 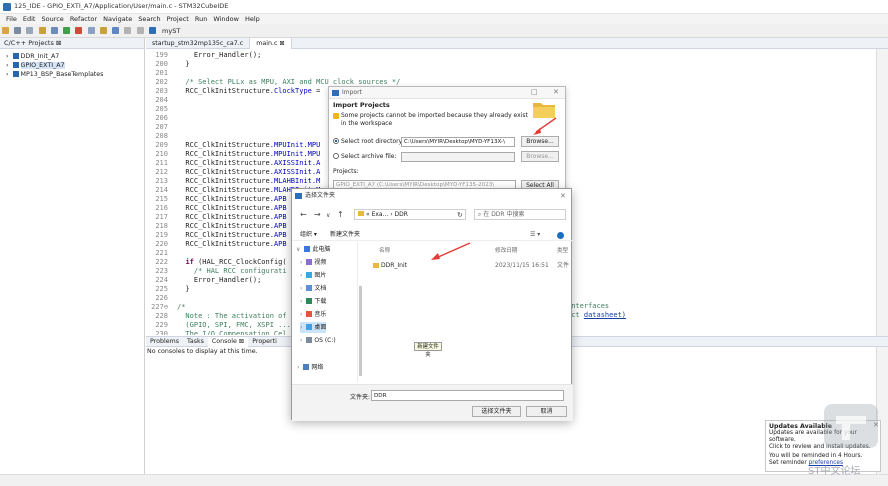 What do you see at coordinates (368, 141) in the screenshot?
I see `root-directory-option: Select root directory:` at bounding box center [368, 141].